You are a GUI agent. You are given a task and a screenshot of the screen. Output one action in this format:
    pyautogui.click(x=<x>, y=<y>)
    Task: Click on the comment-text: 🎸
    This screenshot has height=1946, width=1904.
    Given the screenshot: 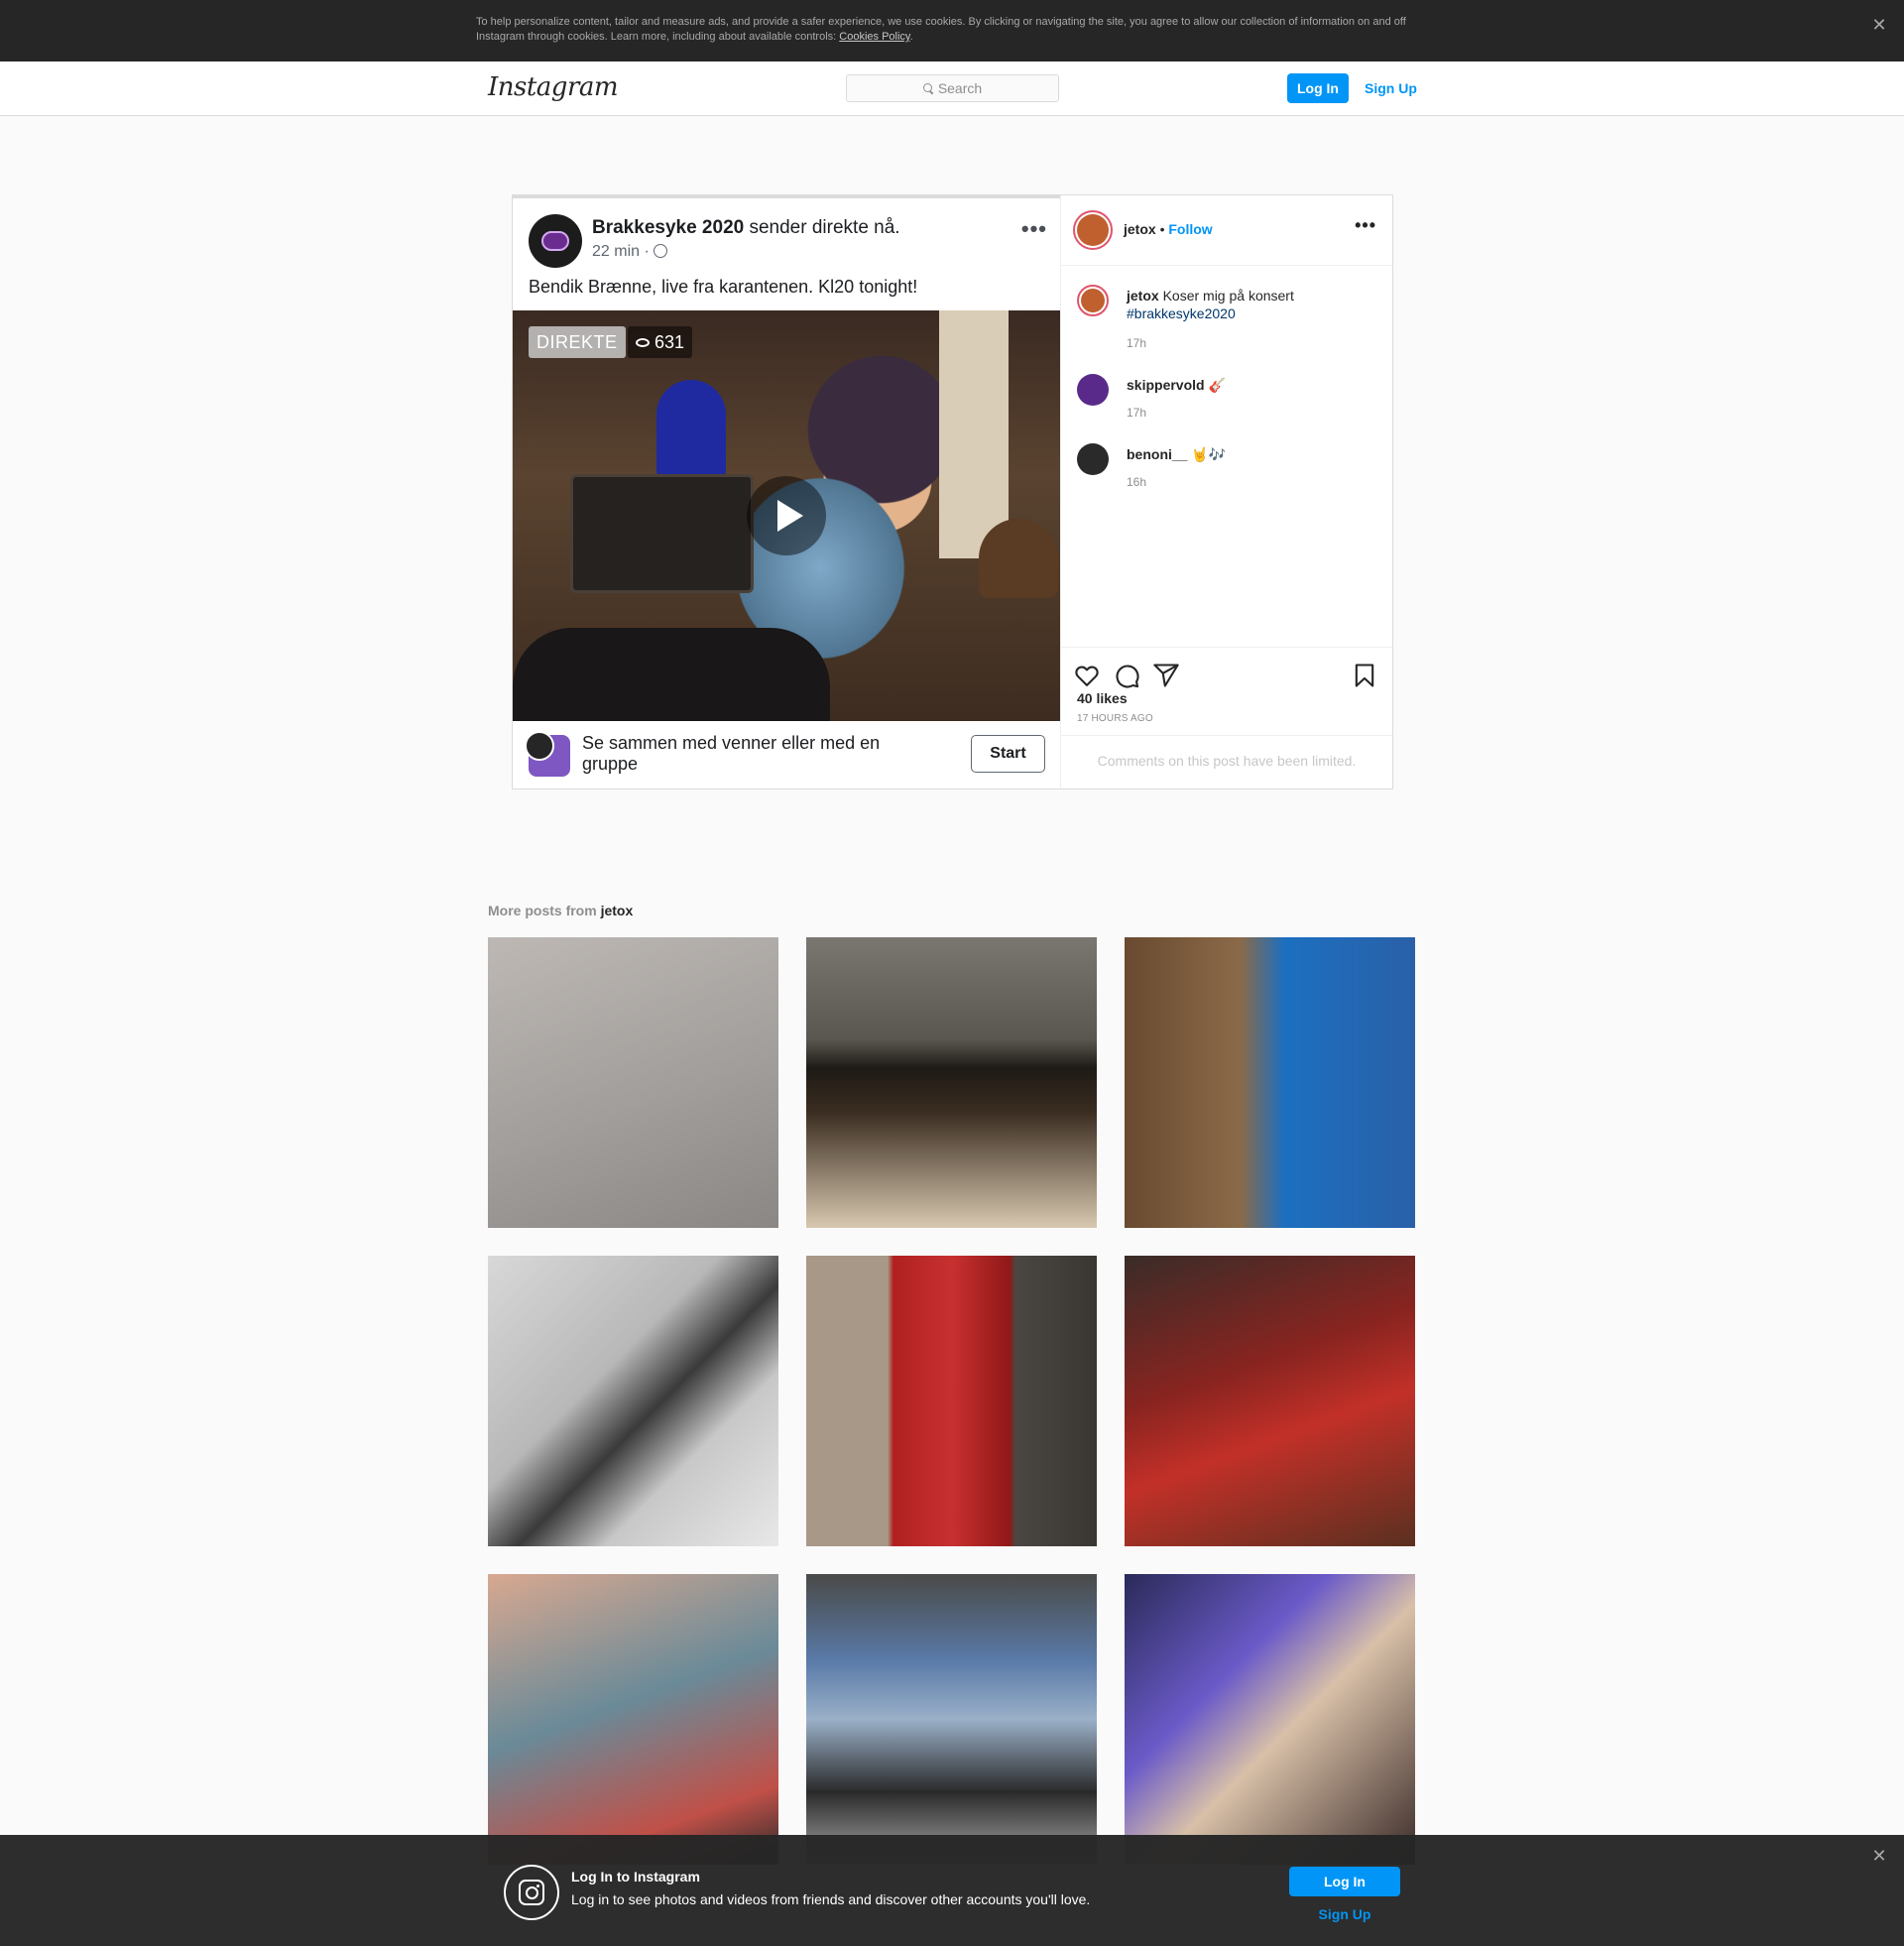 What is the action you would take?
    pyautogui.click(x=1215, y=385)
    